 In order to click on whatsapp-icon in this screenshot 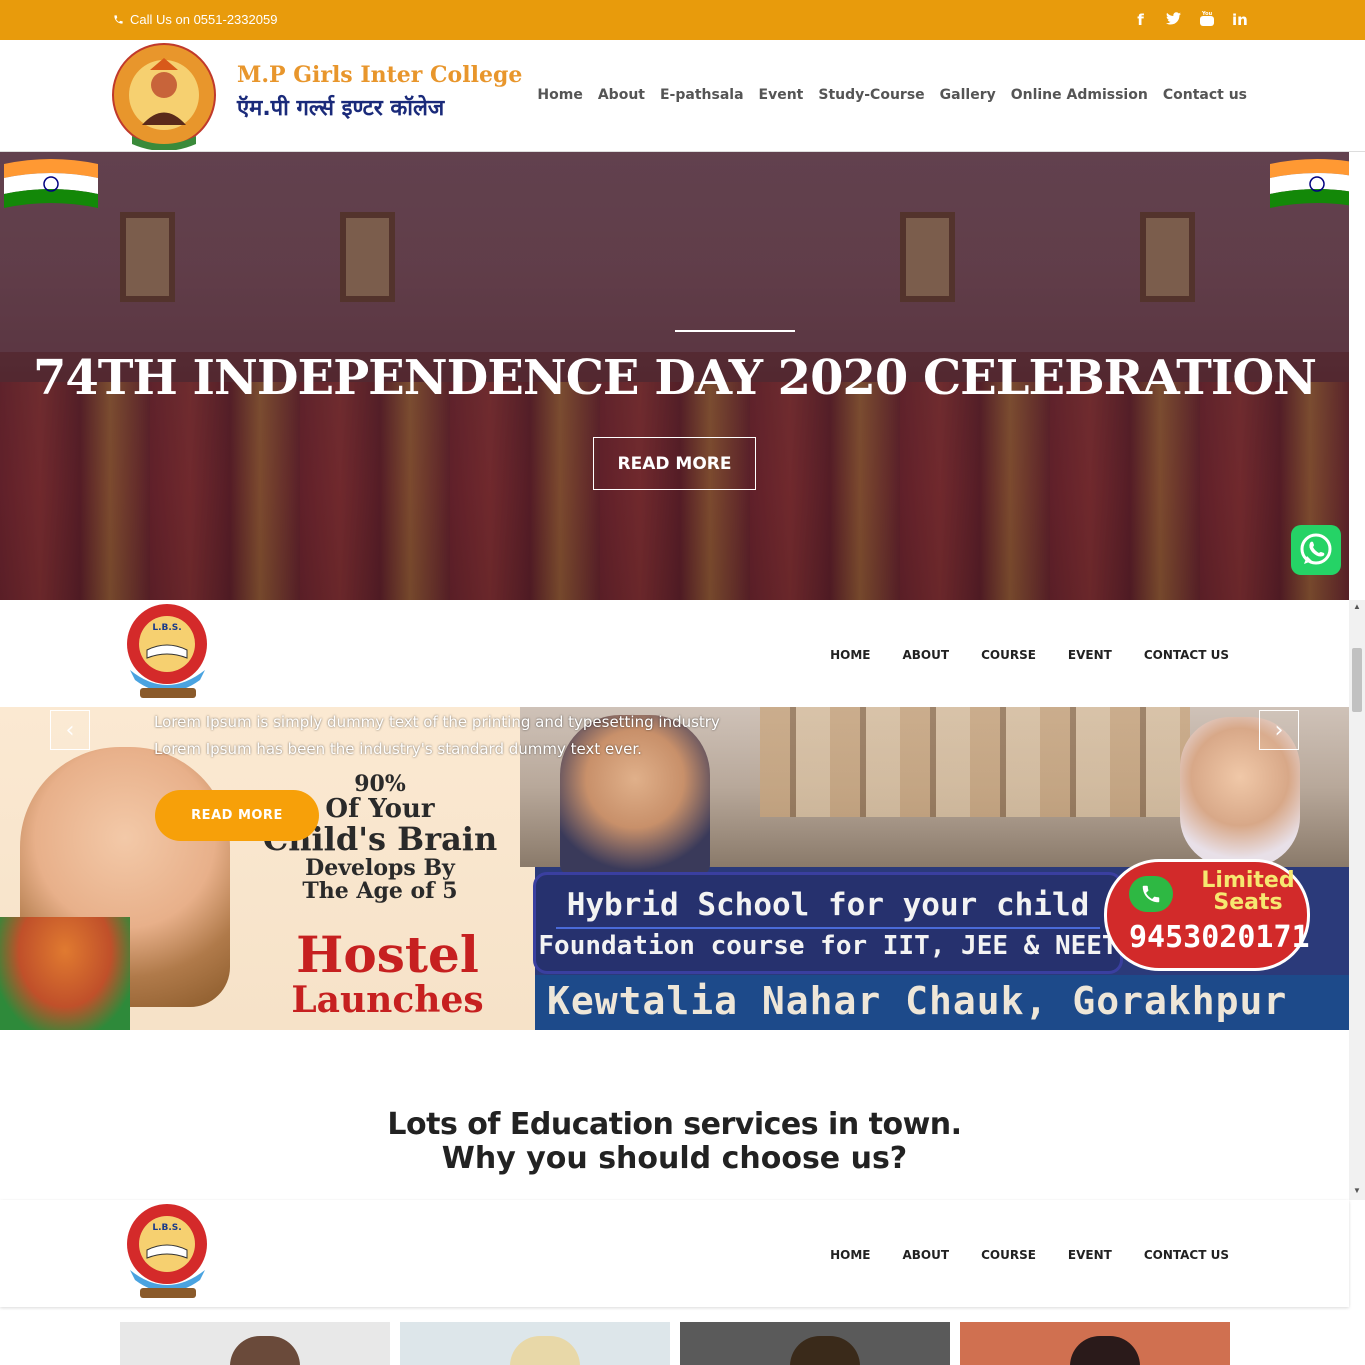, I will do `click(1316, 549)`.